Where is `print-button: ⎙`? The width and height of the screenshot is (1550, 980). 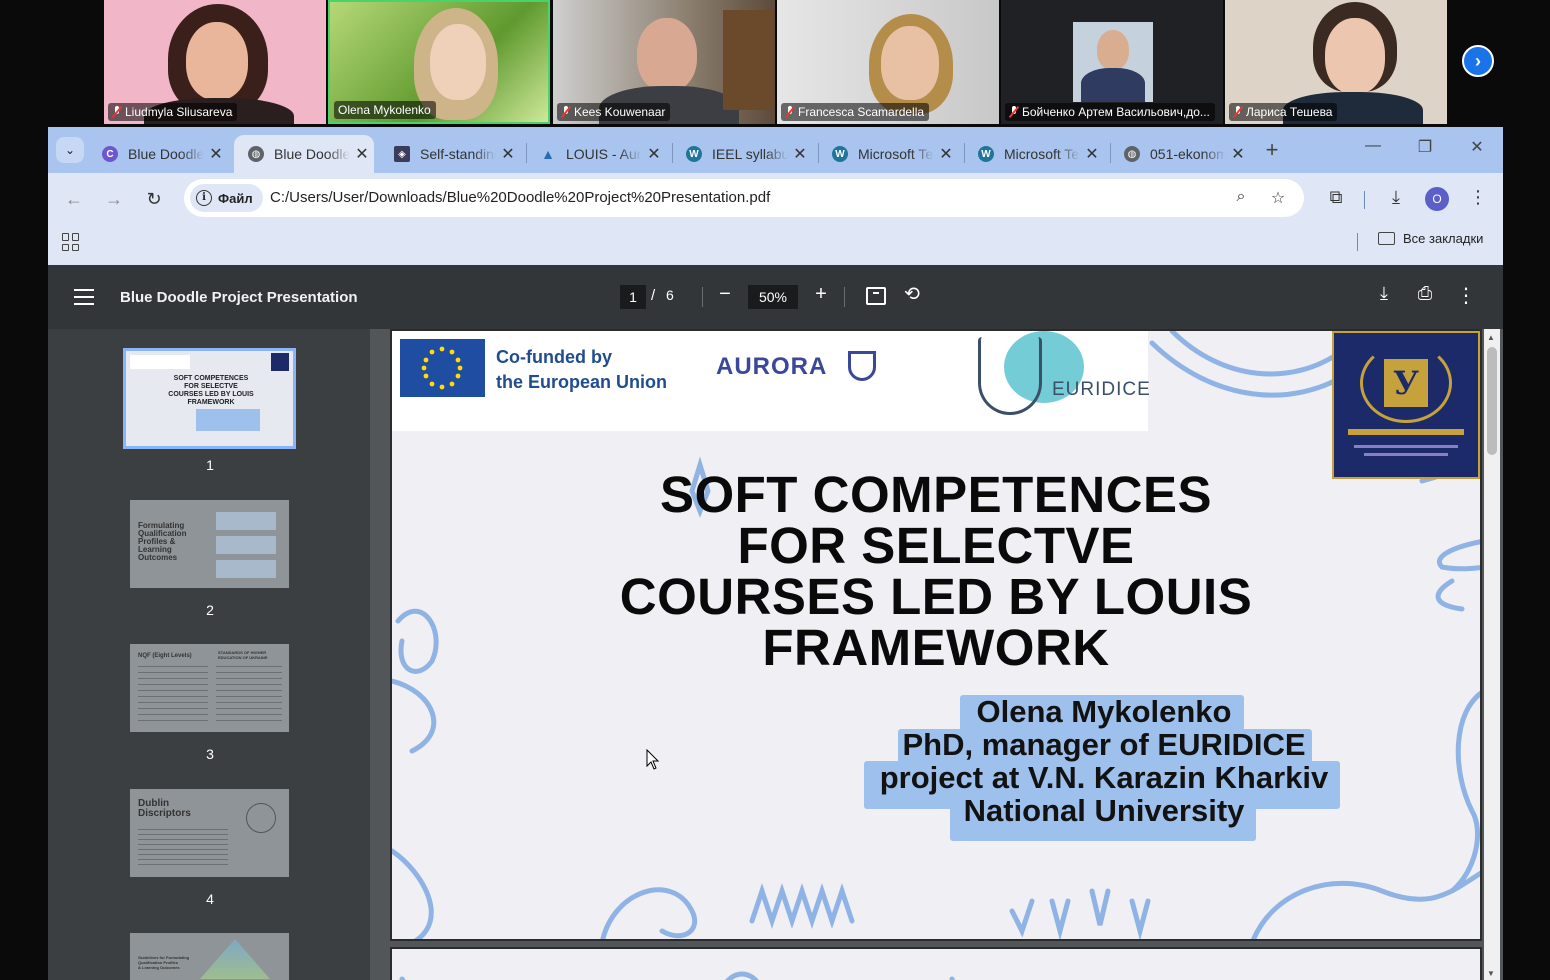 print-button: ⎙ is located at coordinates (1425, 293).